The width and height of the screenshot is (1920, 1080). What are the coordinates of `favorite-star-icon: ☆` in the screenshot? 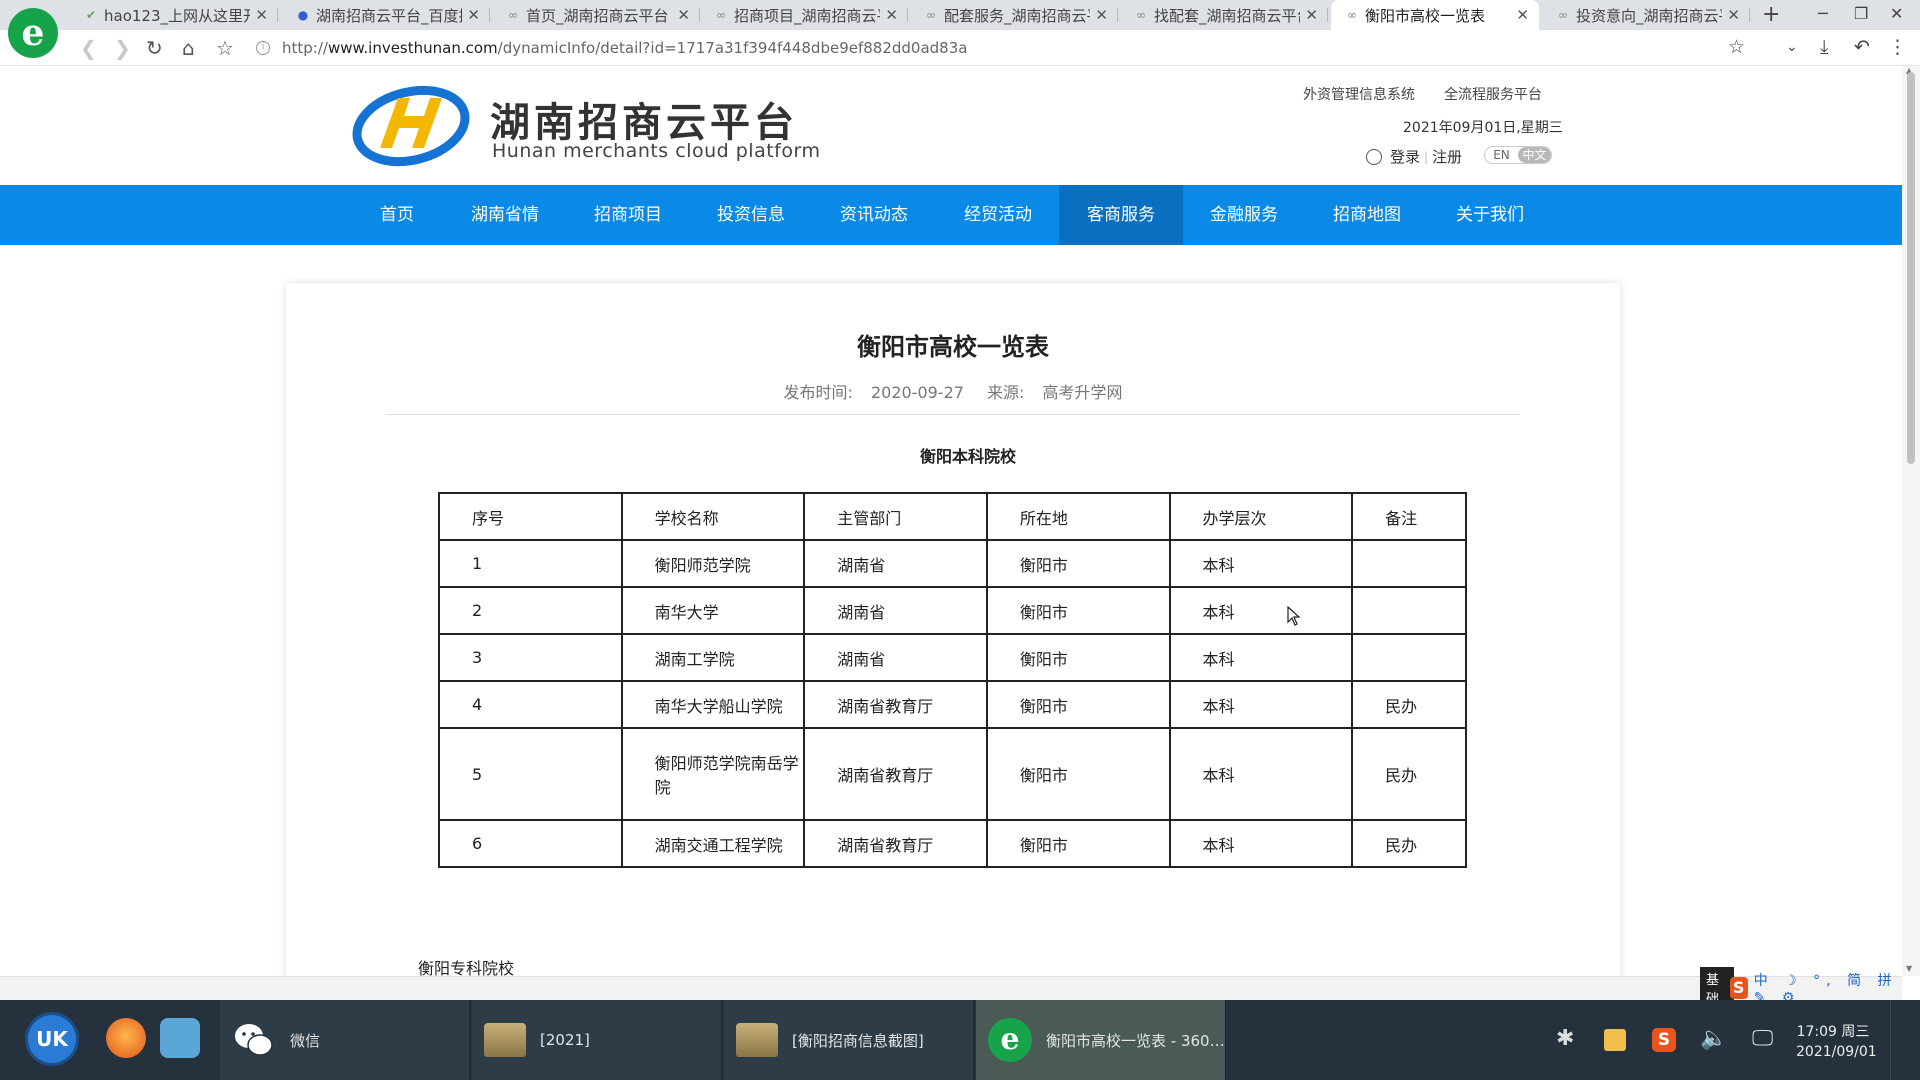 It's located at (1736, 47).